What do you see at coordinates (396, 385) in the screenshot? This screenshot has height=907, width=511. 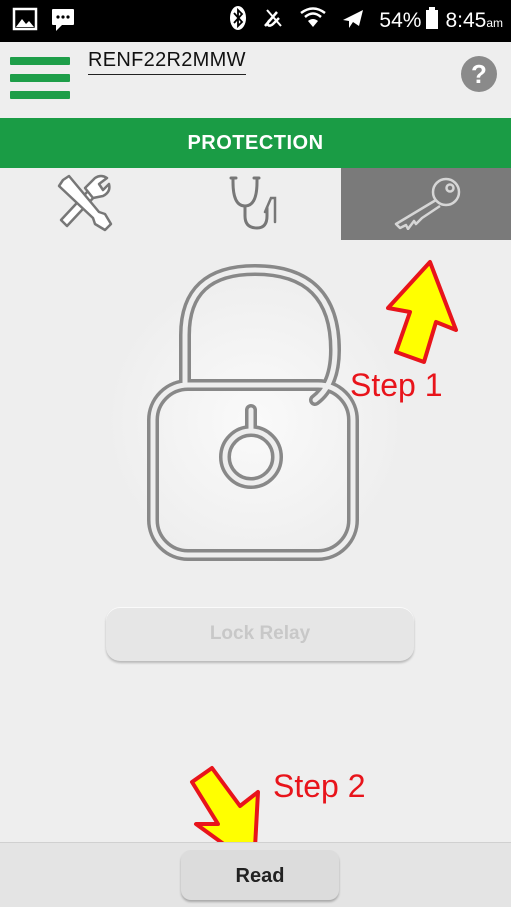 I see `step1-label: Step 1` at bounding box center [396, 385].